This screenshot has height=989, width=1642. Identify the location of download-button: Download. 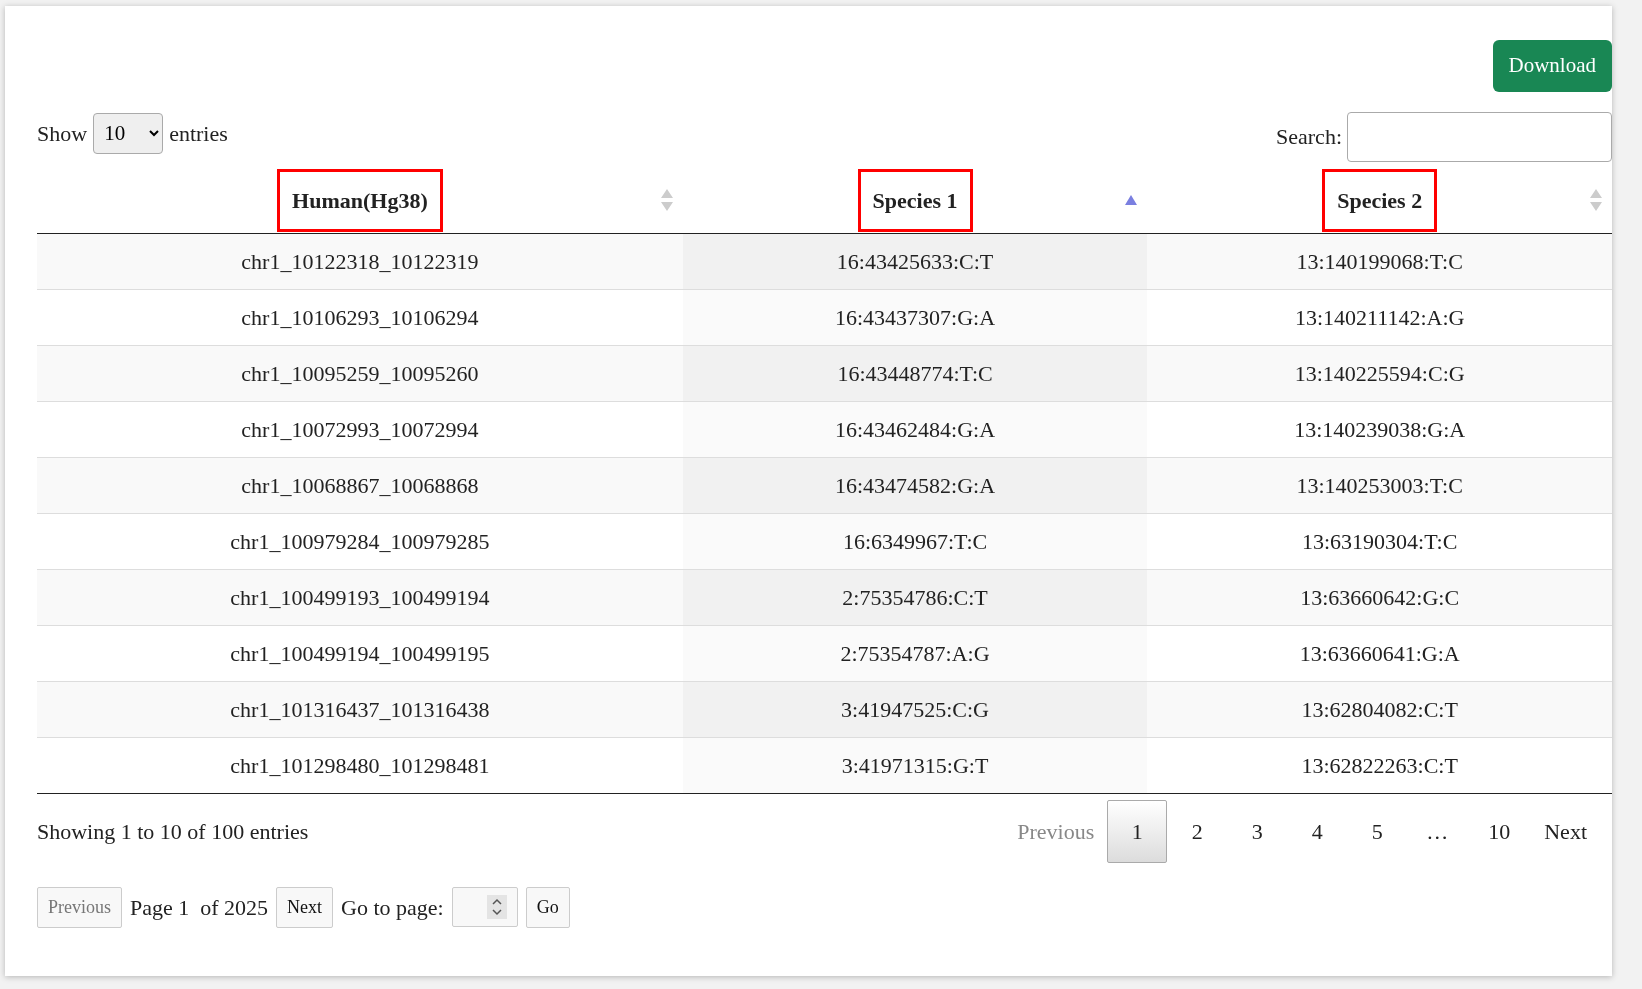
(1552, 66).